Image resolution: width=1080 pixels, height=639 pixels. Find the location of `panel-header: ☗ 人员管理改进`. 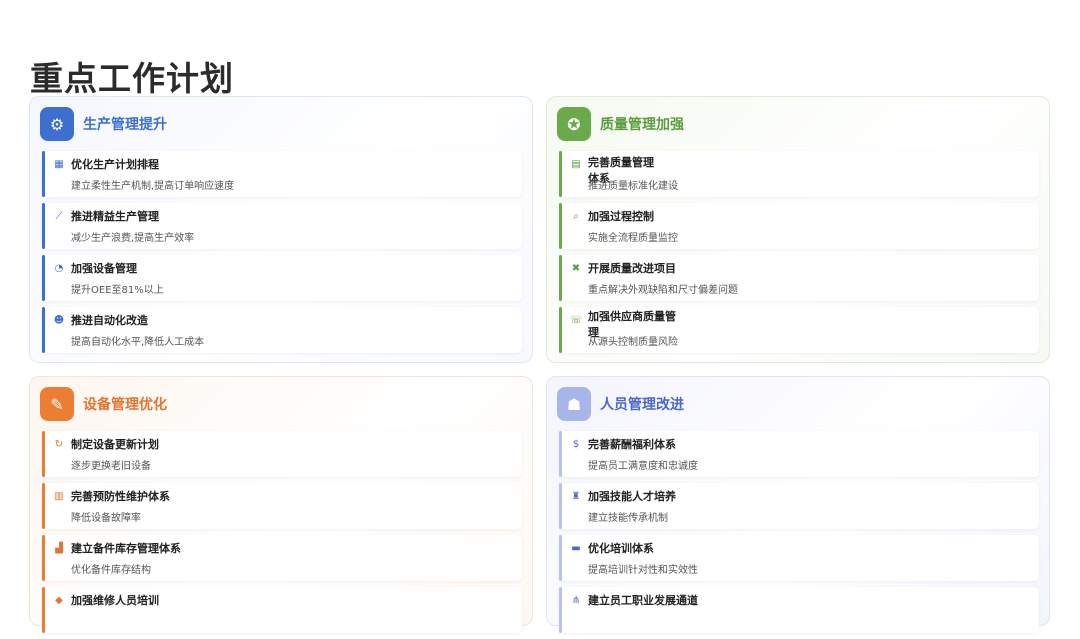

panel-header: ☗ 人员管理改进 is located at coordinates (620, 404).